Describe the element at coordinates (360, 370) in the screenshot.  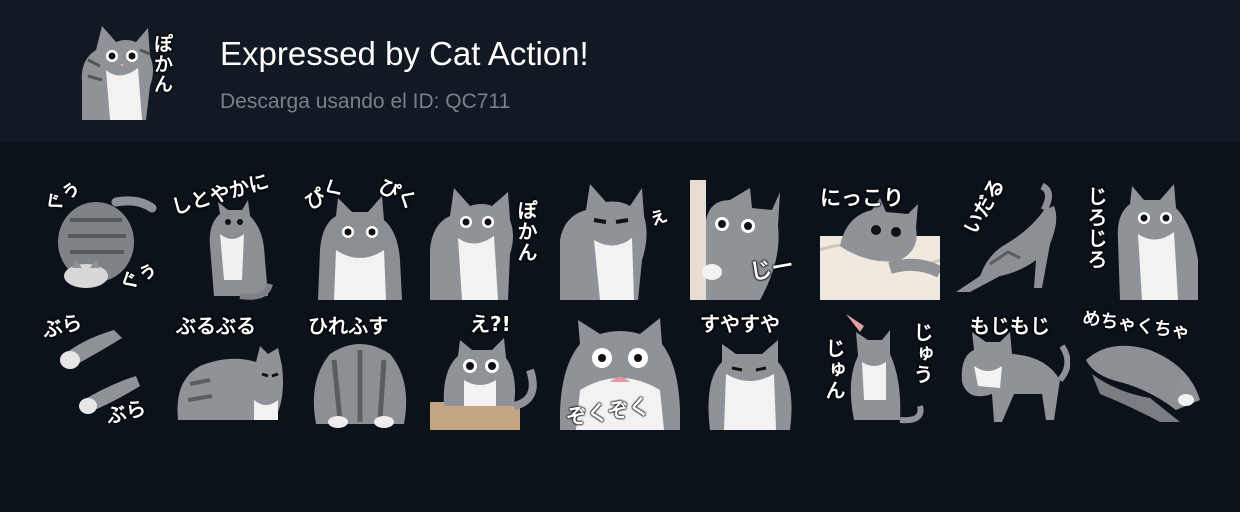
I see `sticker-12: ひれふす` at that location.